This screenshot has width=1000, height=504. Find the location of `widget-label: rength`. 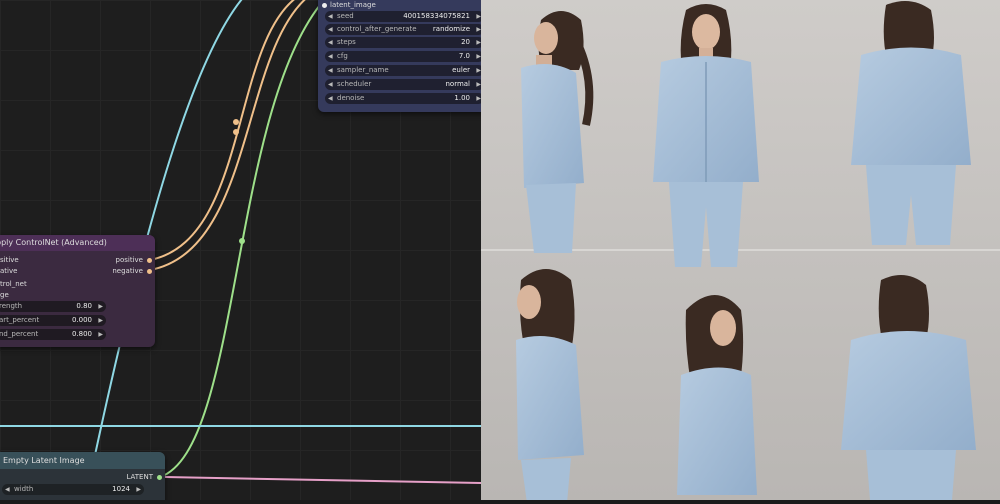

widget-label: rength is located at coordinates (11, 306).